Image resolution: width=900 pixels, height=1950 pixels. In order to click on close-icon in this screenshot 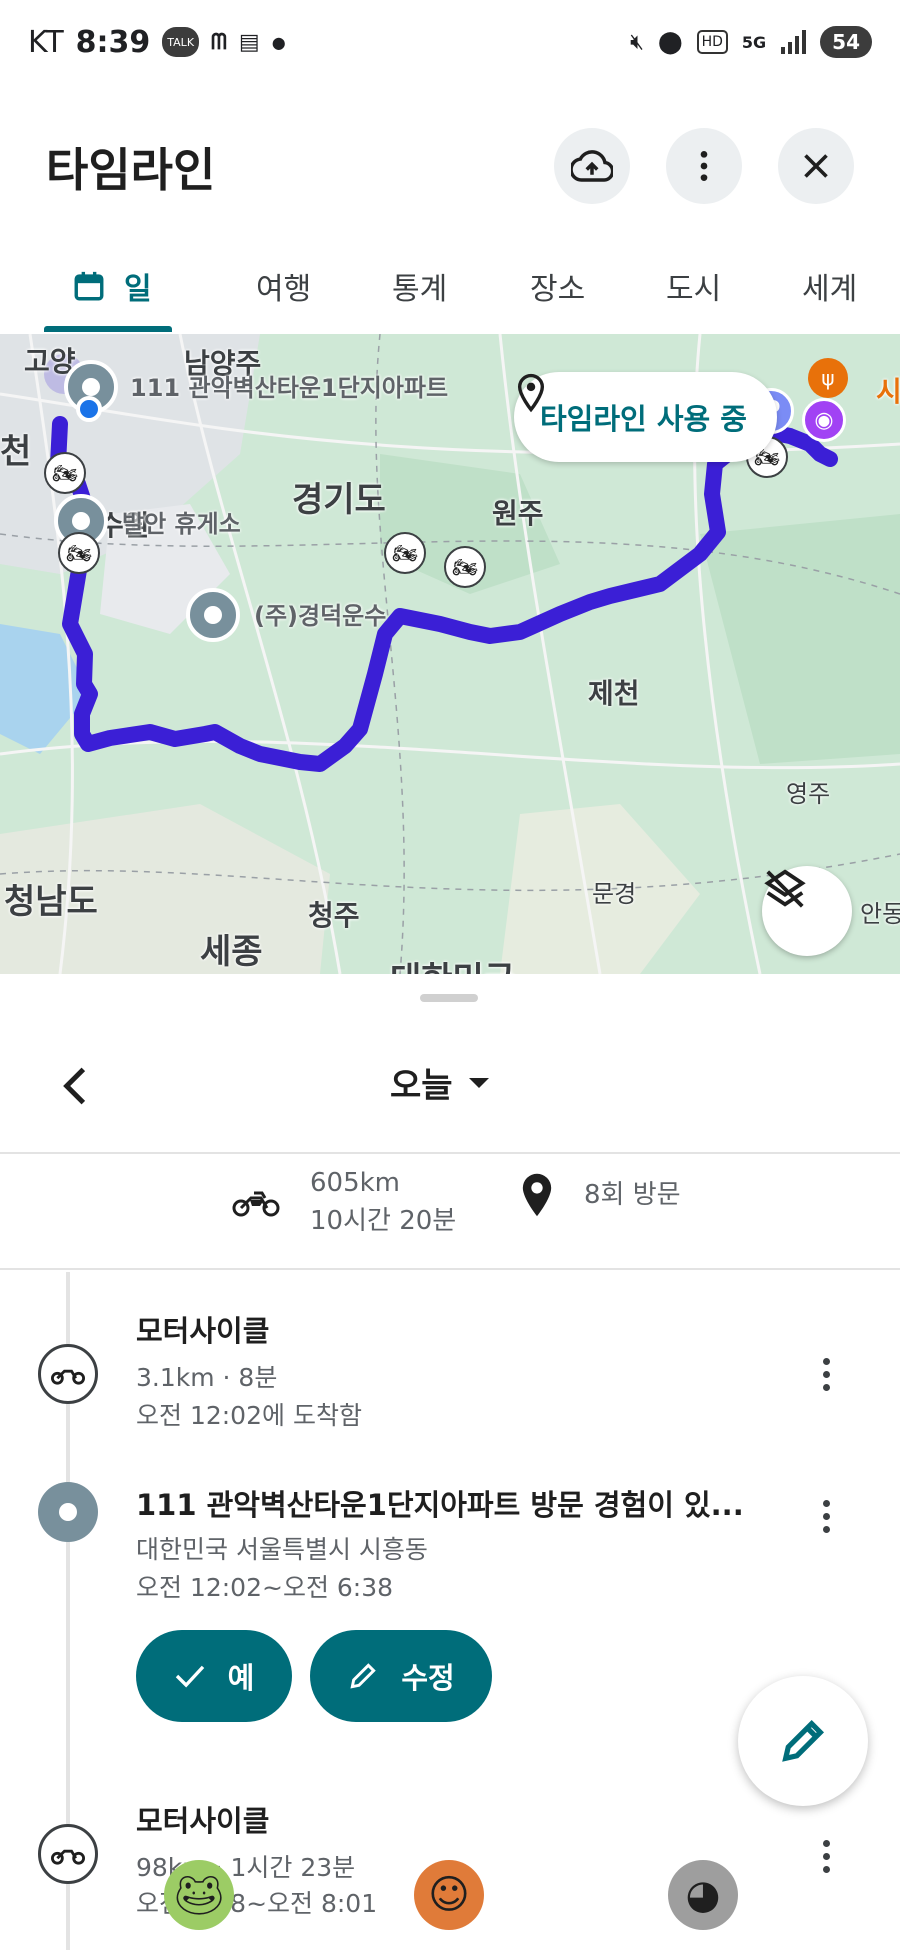, I will do `click(816, 166)`.